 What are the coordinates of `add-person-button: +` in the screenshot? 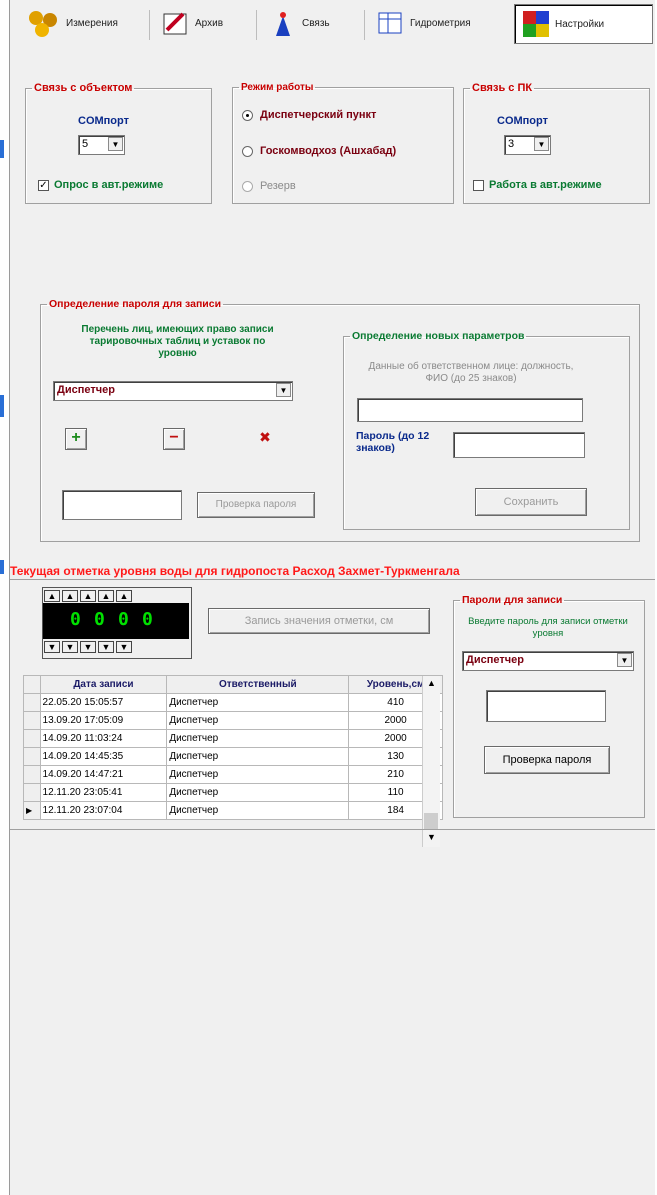 It's located at (76, 439).